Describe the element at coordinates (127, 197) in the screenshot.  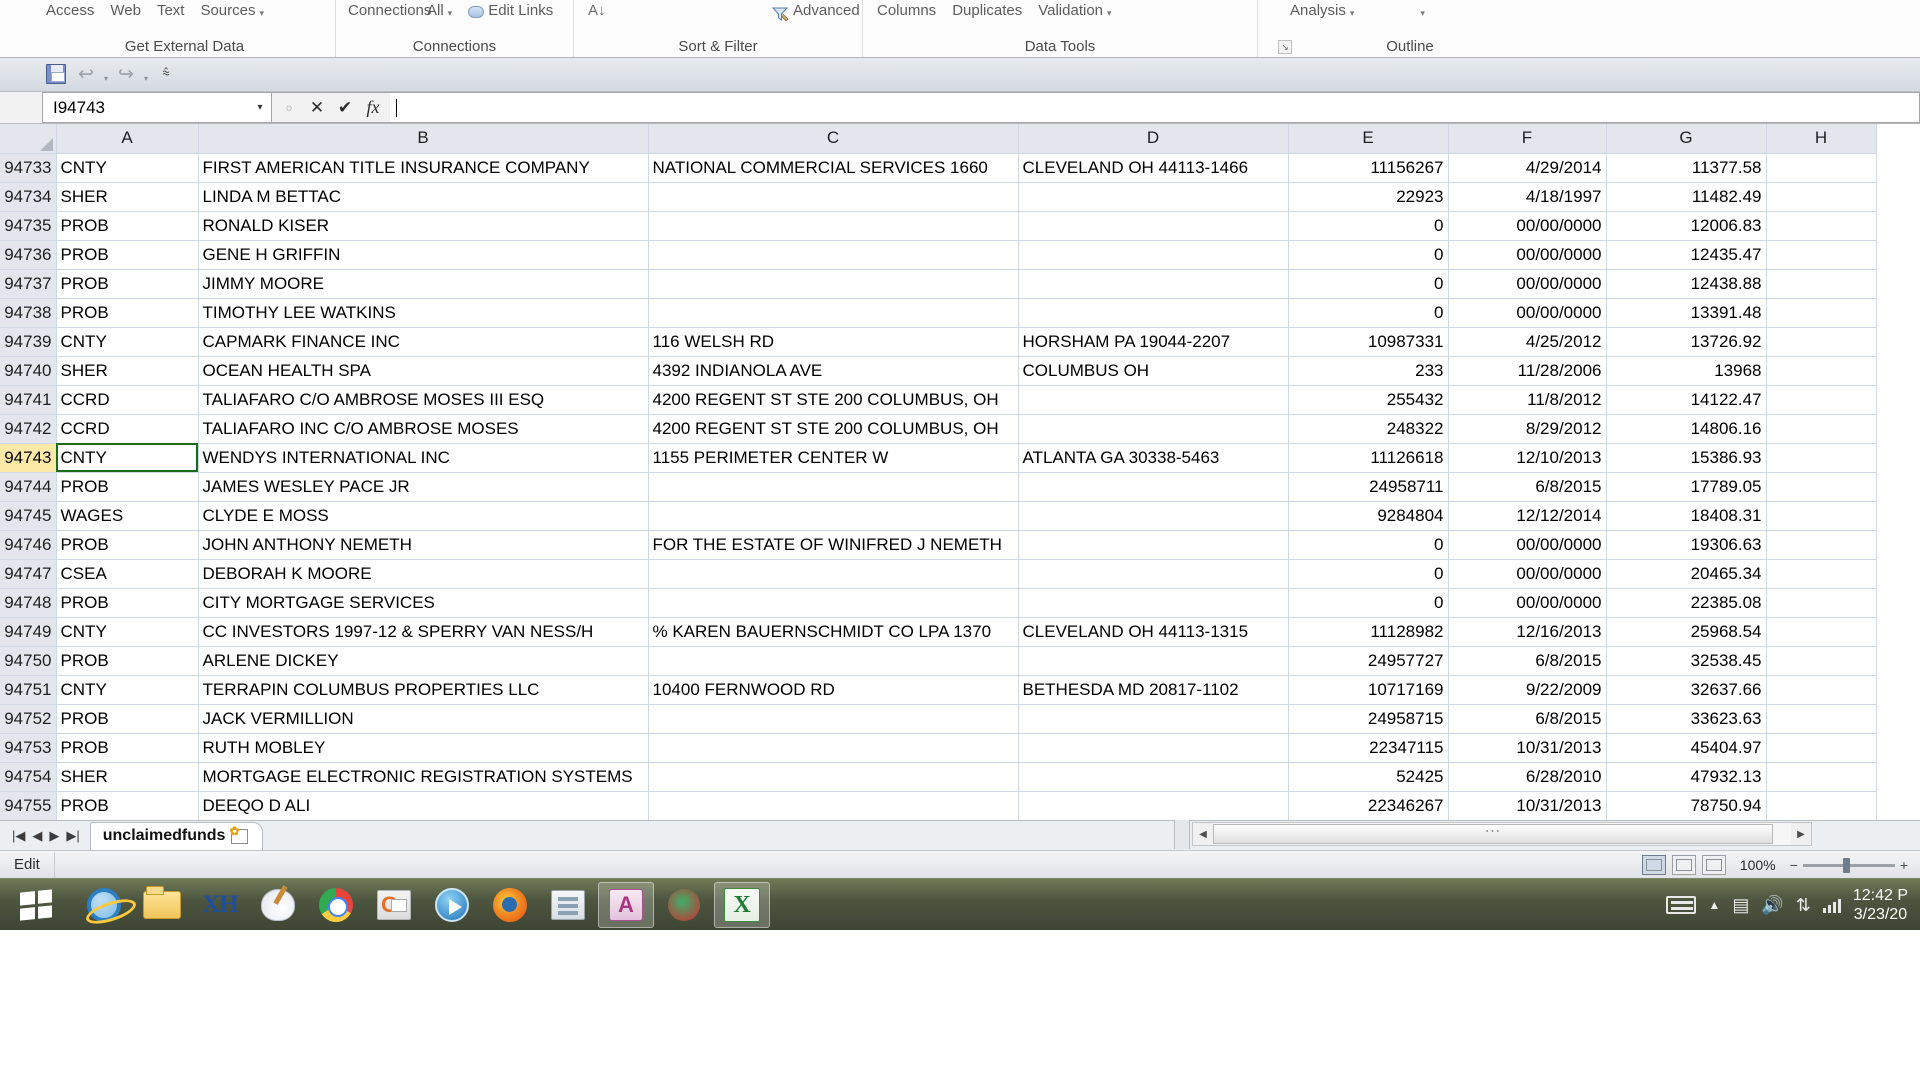
I see `cell-A94734: SHER` at that location.